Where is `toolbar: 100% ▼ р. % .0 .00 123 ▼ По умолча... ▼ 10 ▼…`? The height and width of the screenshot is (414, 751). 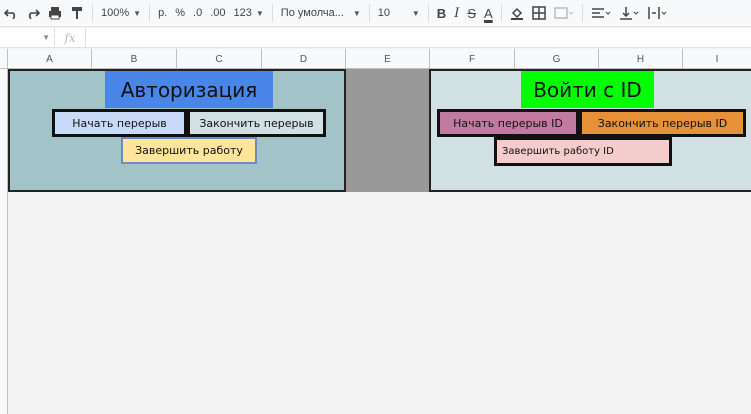
toolbar: 100% ▼ р. % .0 .00 123 ▼ По умолча... ▼ 10 ▼… is located at coordinates (375, 13).